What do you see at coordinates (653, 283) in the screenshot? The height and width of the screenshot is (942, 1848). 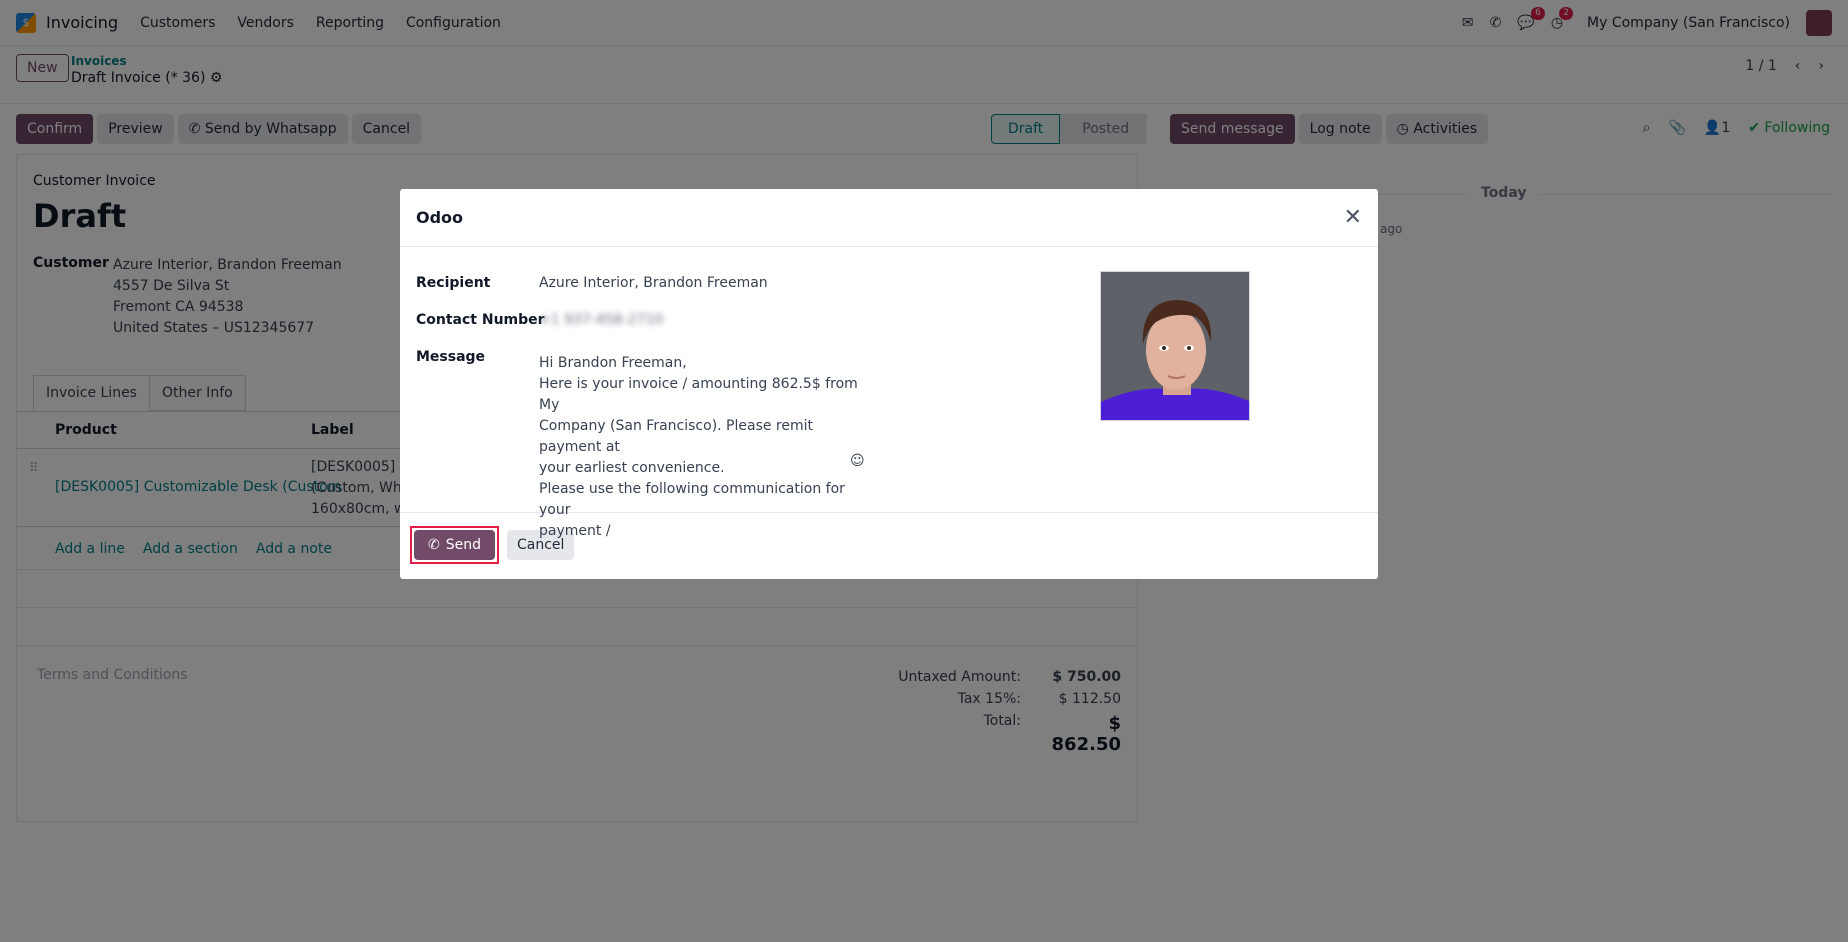 I see `recipient-value: Azure Interior, Brandon Freeman` at bounding box center [653, 283].